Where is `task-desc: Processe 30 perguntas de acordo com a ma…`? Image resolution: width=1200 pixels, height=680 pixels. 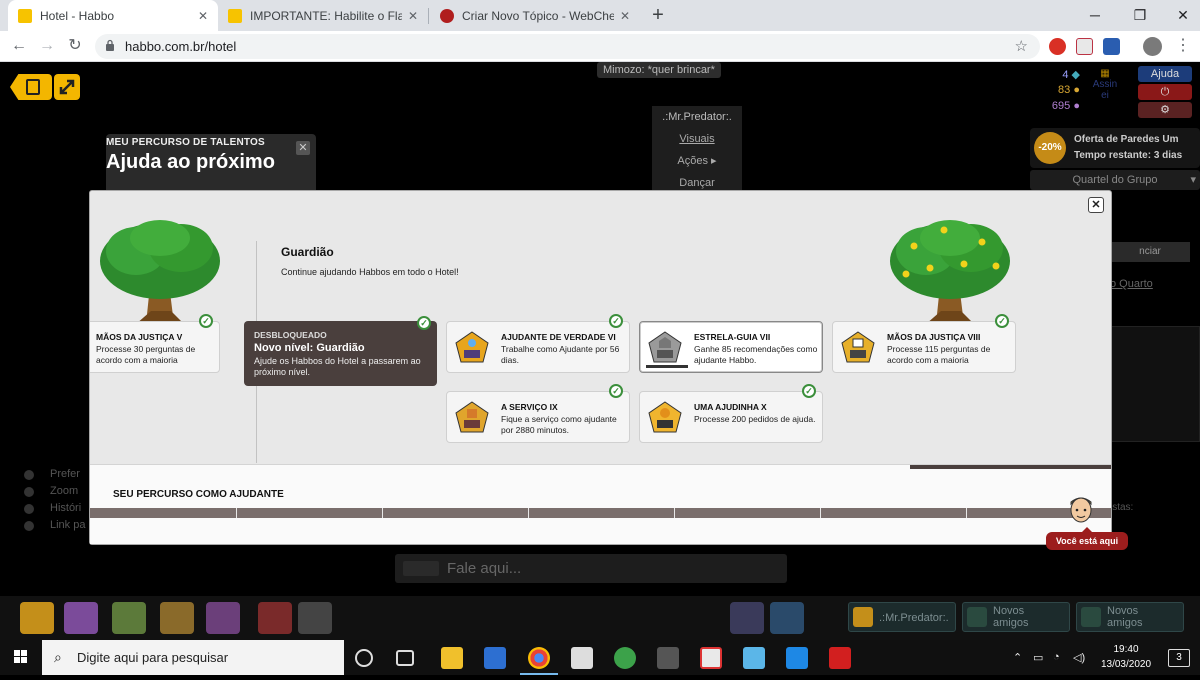 task-desc: Processe 30 perguntas de acordo com a ma… is located at coordinates (146, 354).